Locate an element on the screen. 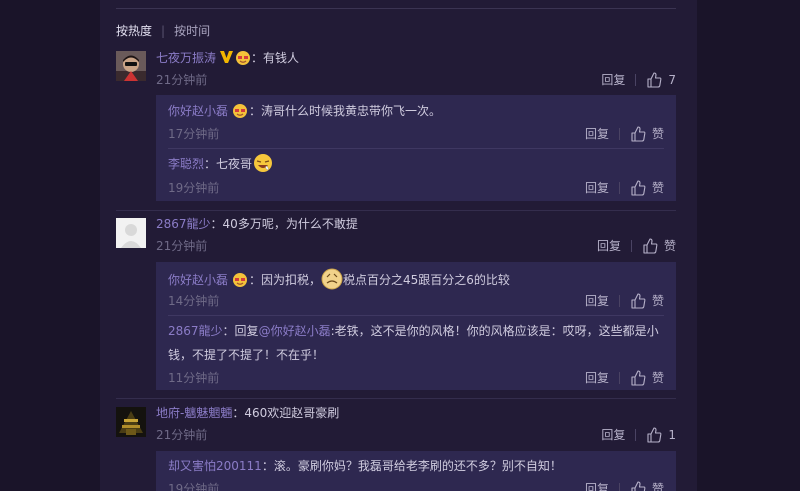 The image size is (800, 491). reply-text: ：因为扣税， is located at coordinates (285, 279).